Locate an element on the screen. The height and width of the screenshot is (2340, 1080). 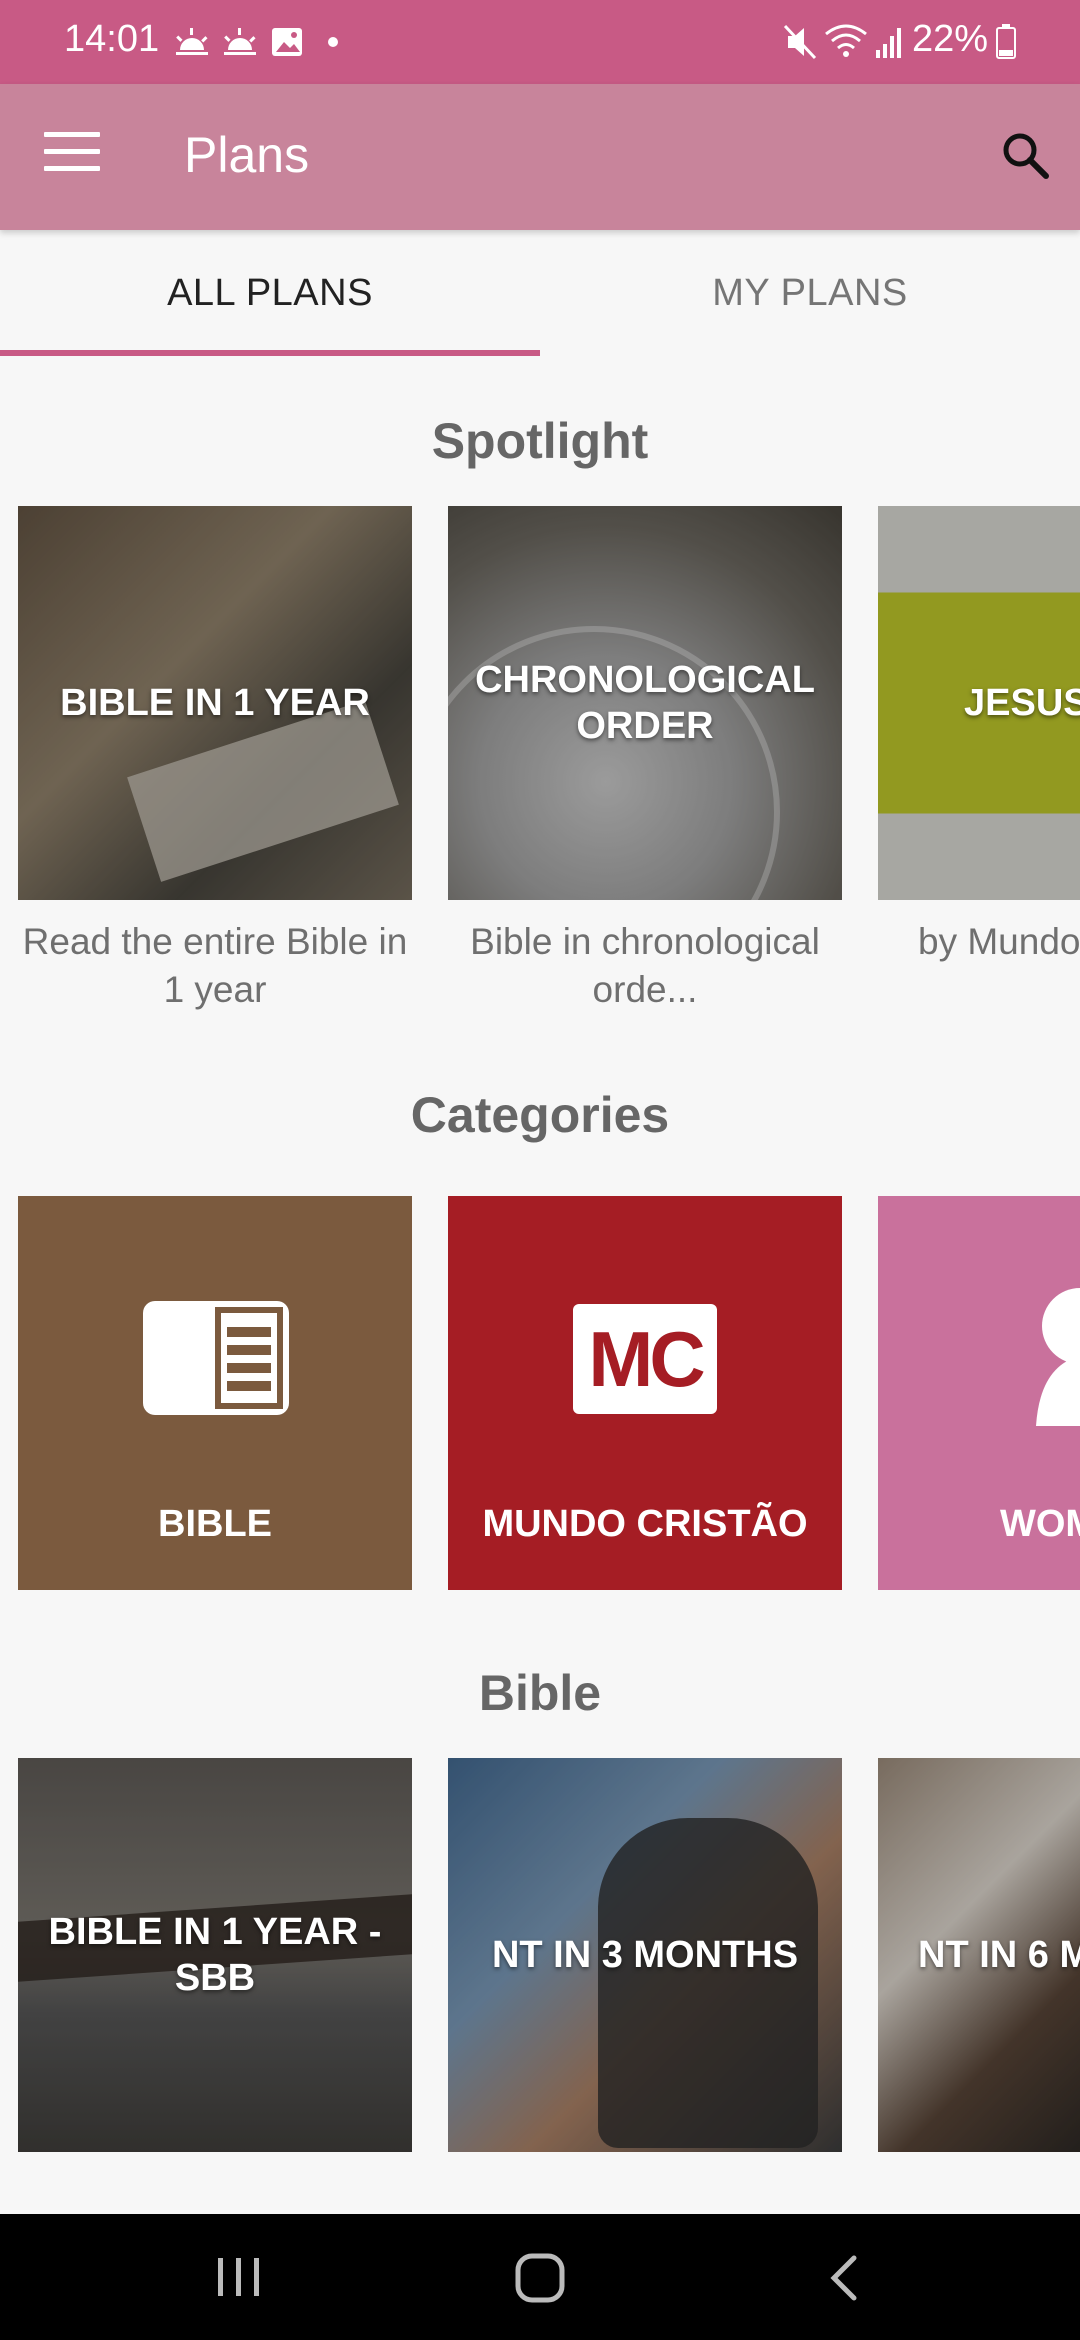
tab-indicator is located at coordinates (270, 353).